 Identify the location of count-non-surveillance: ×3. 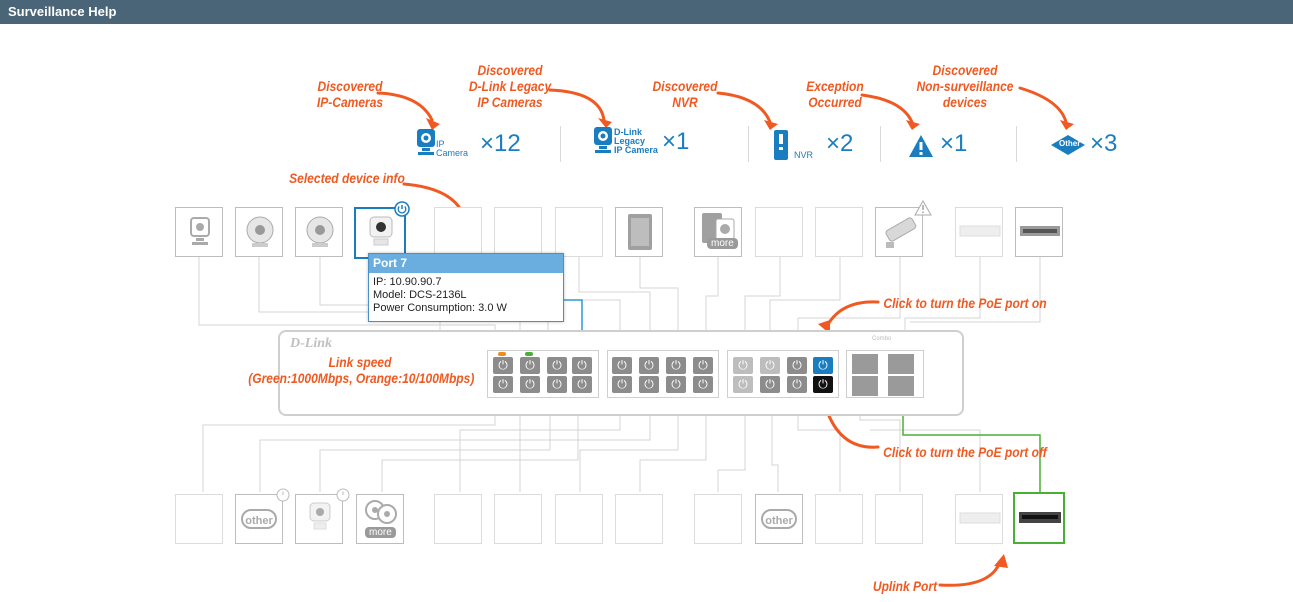
(1104, 143).